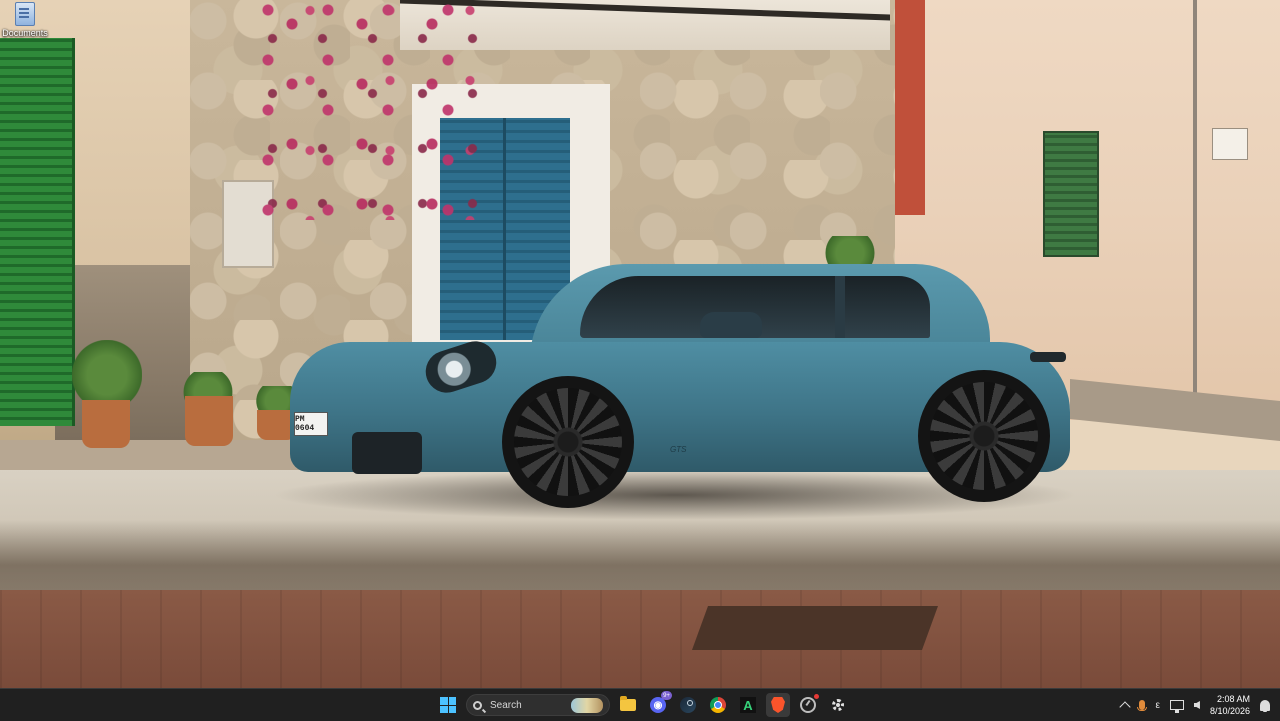 The height and width of the screenshot is (721, 1280). I want to click on taskbar-search-box: Search, so click(538, 705).